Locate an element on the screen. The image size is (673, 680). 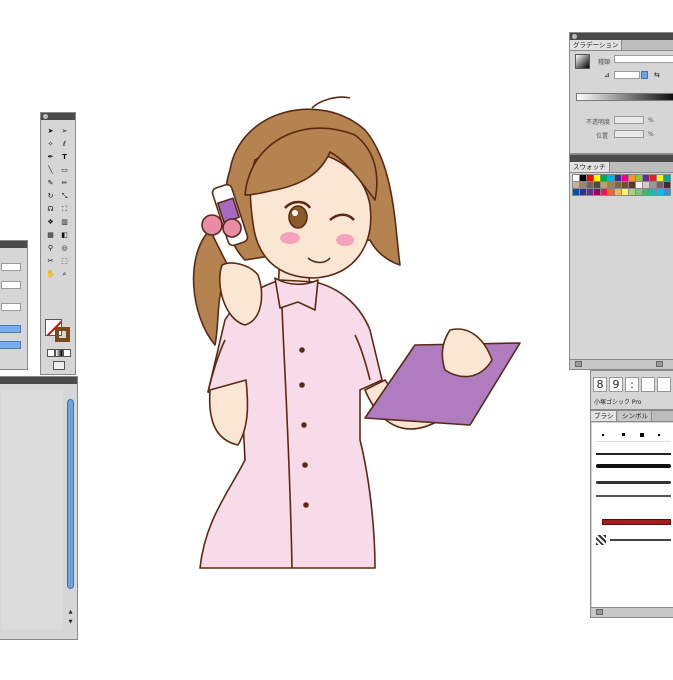
warp-icon: ☊ is located at coordinates (50, 209).